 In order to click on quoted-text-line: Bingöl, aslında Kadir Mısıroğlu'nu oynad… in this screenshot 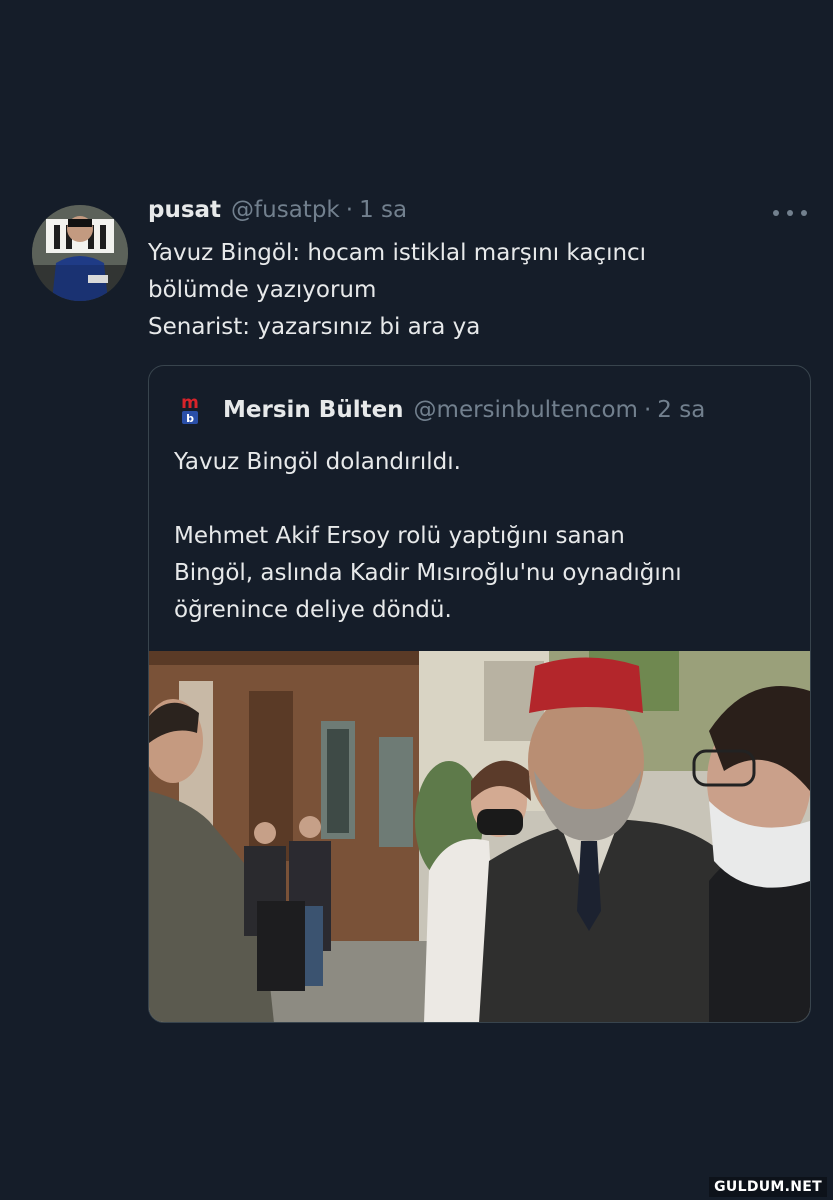, I will do `click(428, 573)`.